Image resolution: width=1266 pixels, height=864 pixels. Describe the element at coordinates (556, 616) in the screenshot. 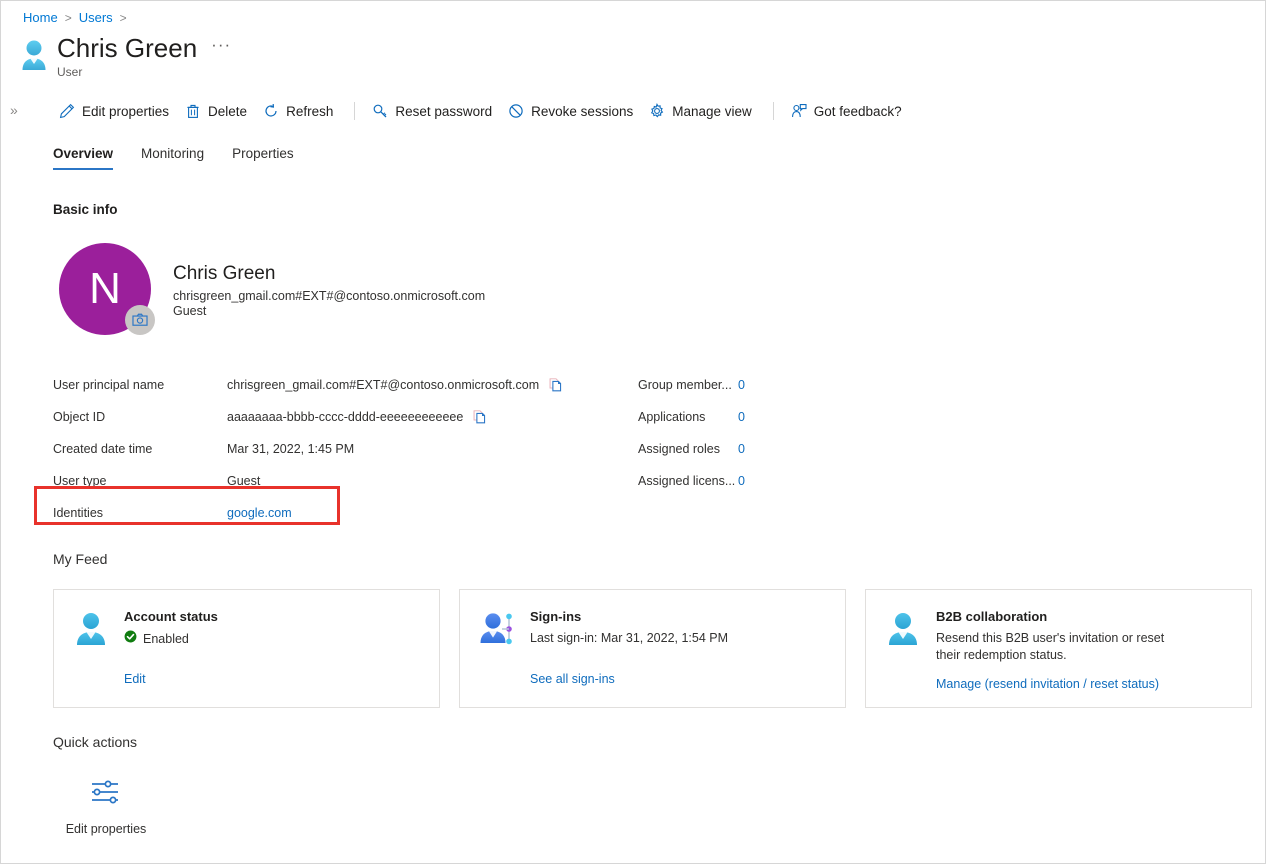

I see `card-title: Sign-ins` at that location.